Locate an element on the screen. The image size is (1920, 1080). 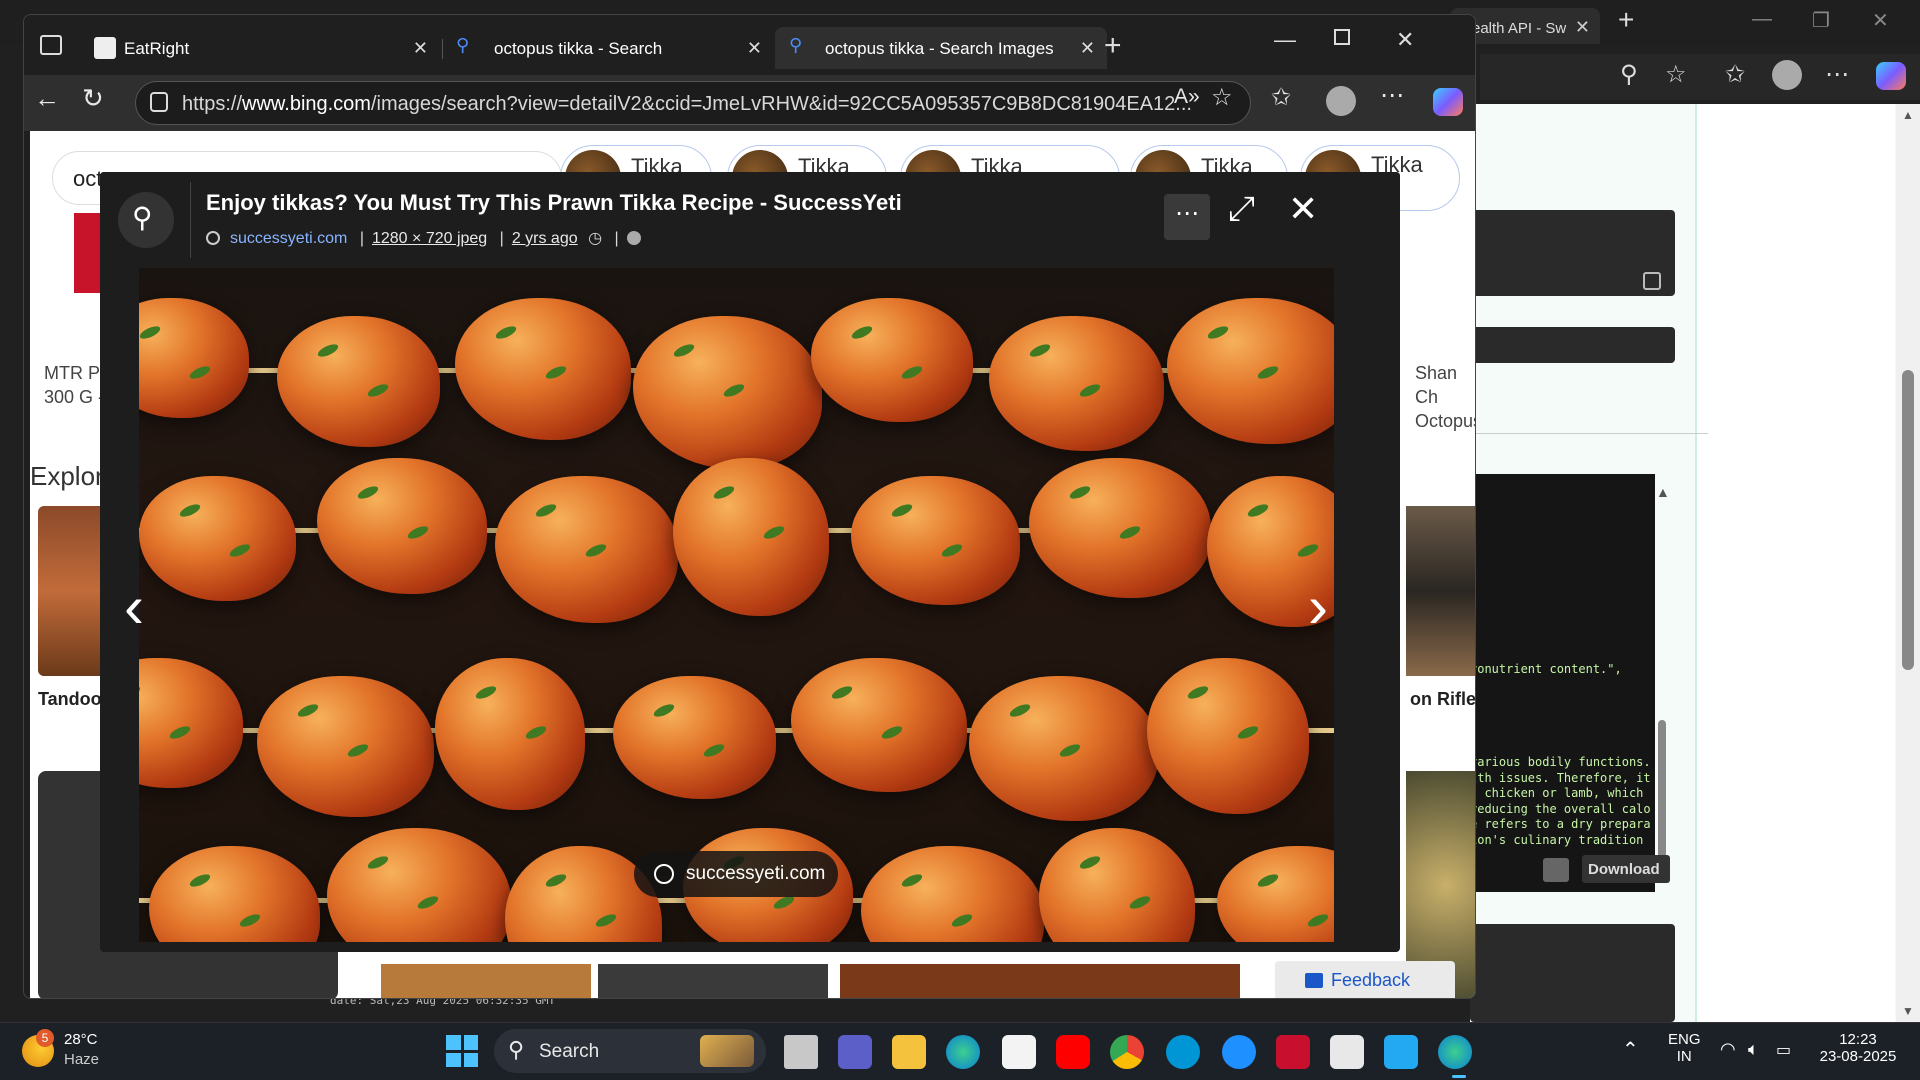
tandoor-label: Tandoor is located at coordinates (73, 699).